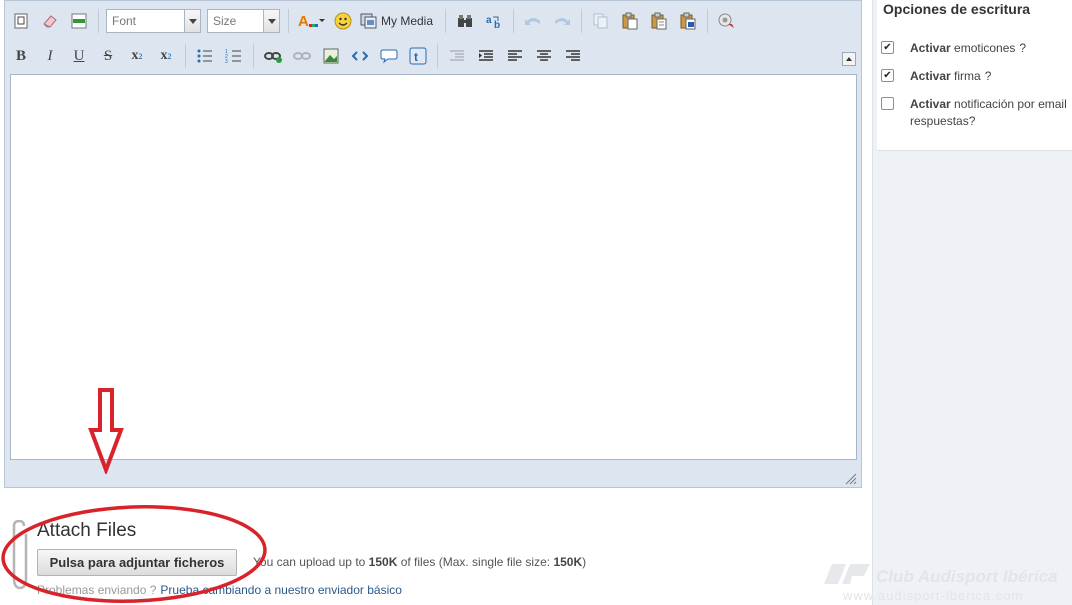 The height and width of the screenshot is (605, 1072). I want to click on ellipse-annotation, so click(134, 554).